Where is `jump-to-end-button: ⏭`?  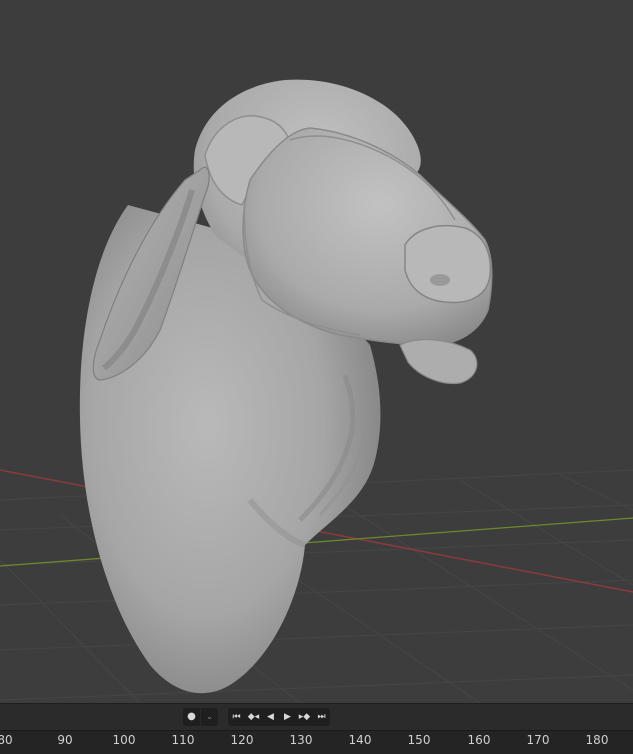
jump-to-end-button: ⏭ is located at coordinates (321, 717).